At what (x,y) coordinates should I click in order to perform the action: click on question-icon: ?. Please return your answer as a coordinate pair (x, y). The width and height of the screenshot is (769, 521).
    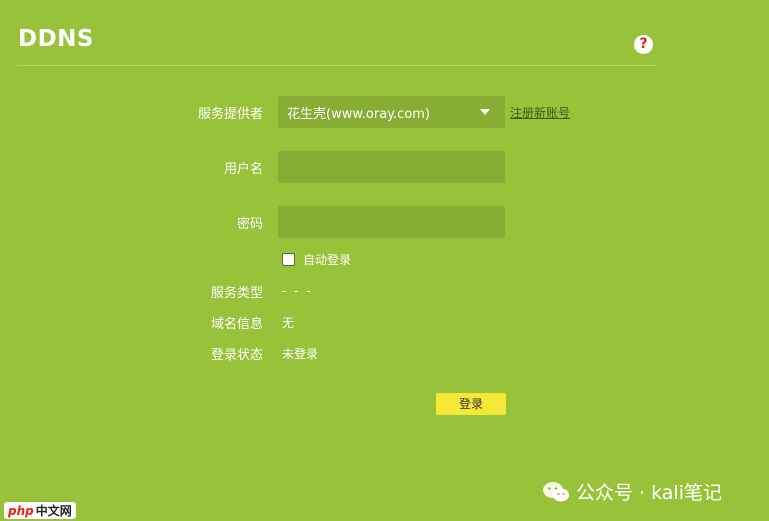
    Looking at the image, I should click on (643, 44).